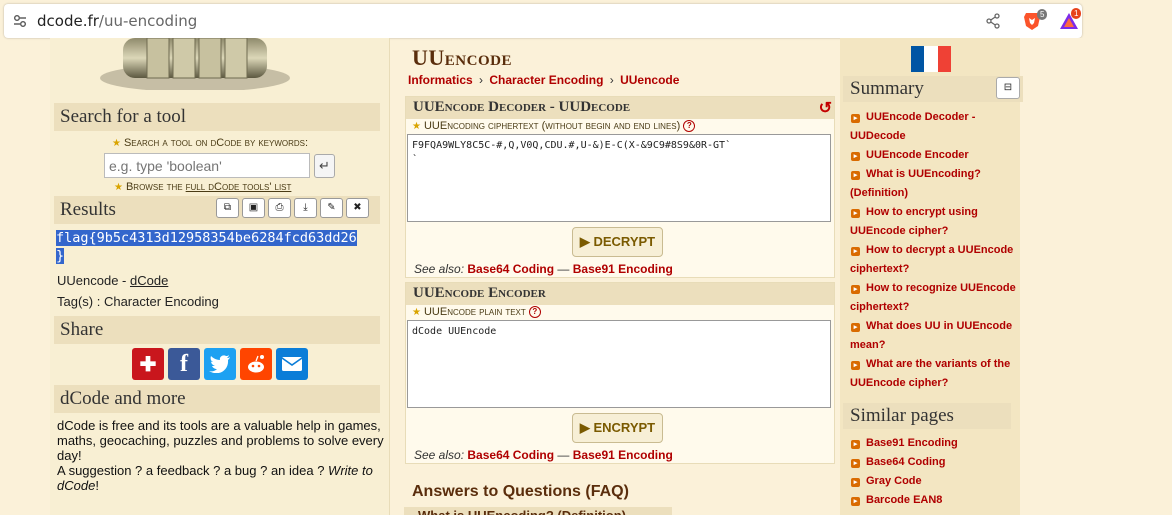  What do you see at coordinates (935, 462) in the screenshot?
I see `similar-page-item: ▸ Base64 Coding` at bounding box center [935, 462].